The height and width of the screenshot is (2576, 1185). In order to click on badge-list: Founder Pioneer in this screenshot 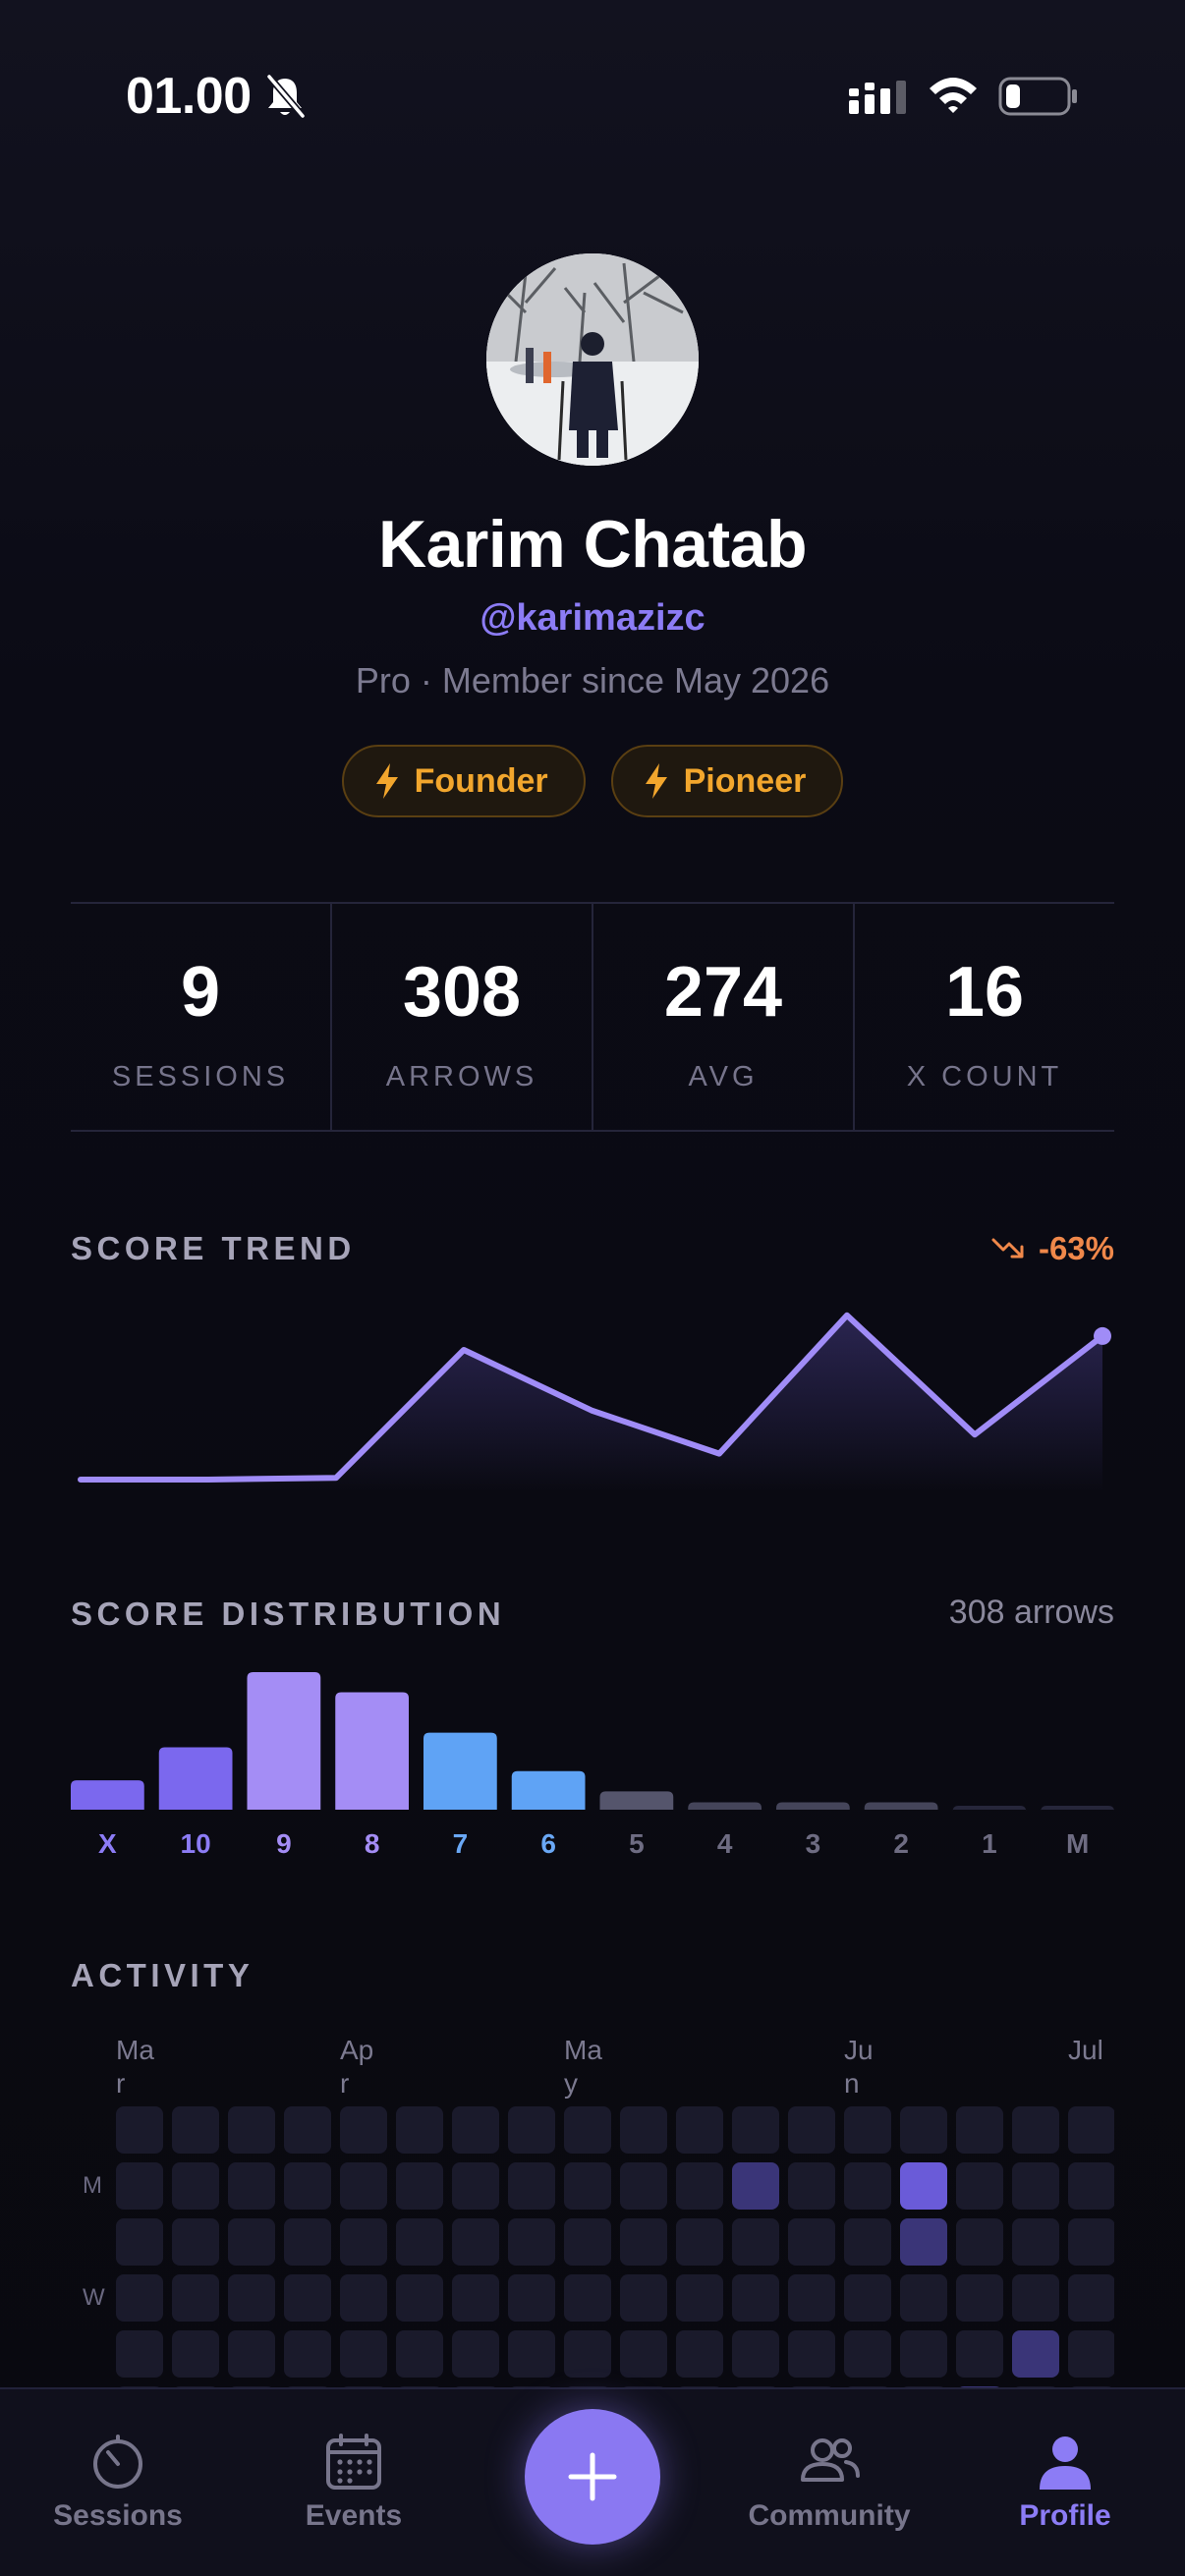, I will do `click(592, 781)`.